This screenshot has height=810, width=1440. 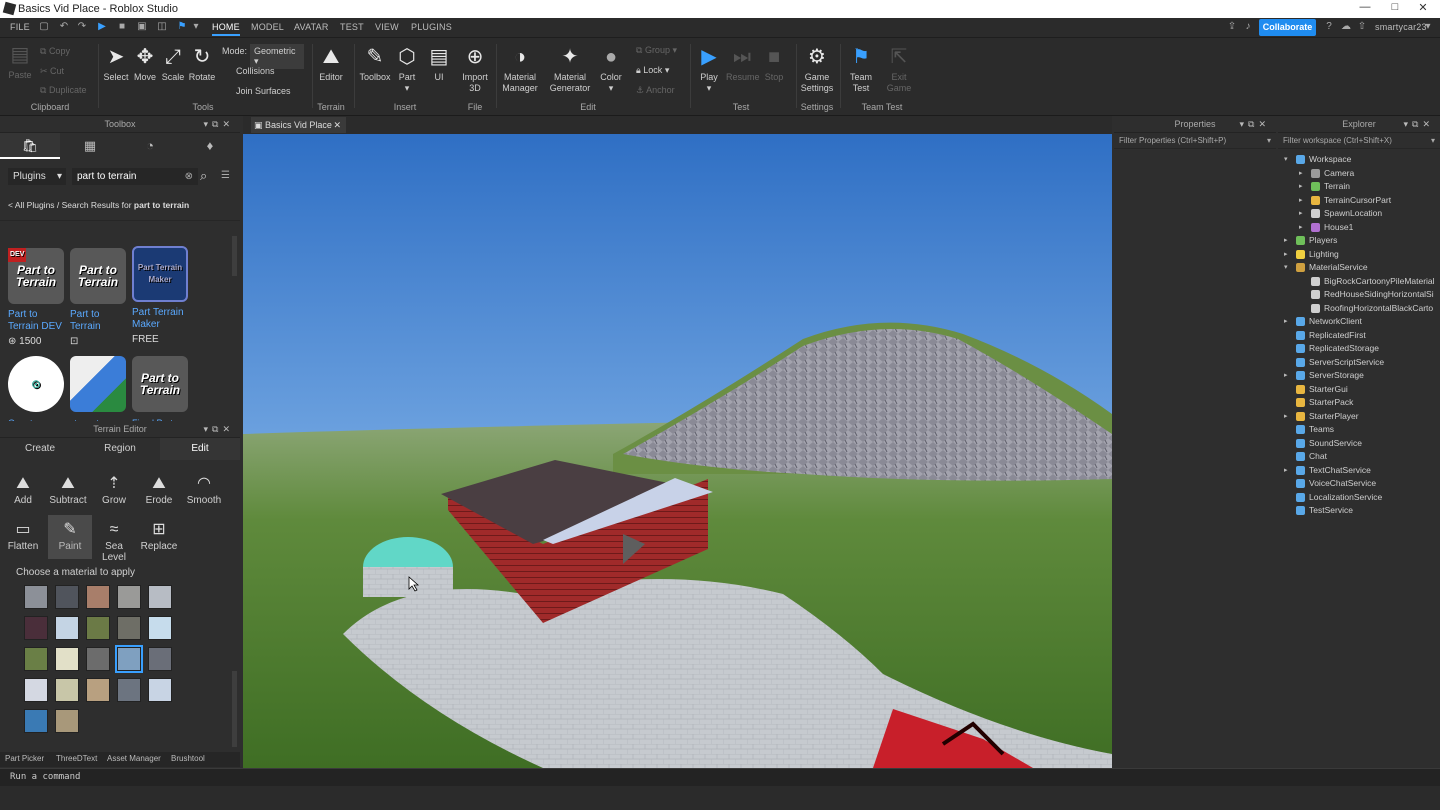 I want to click on tab-plugins: PLUGINS, so click(x=431, y=27).